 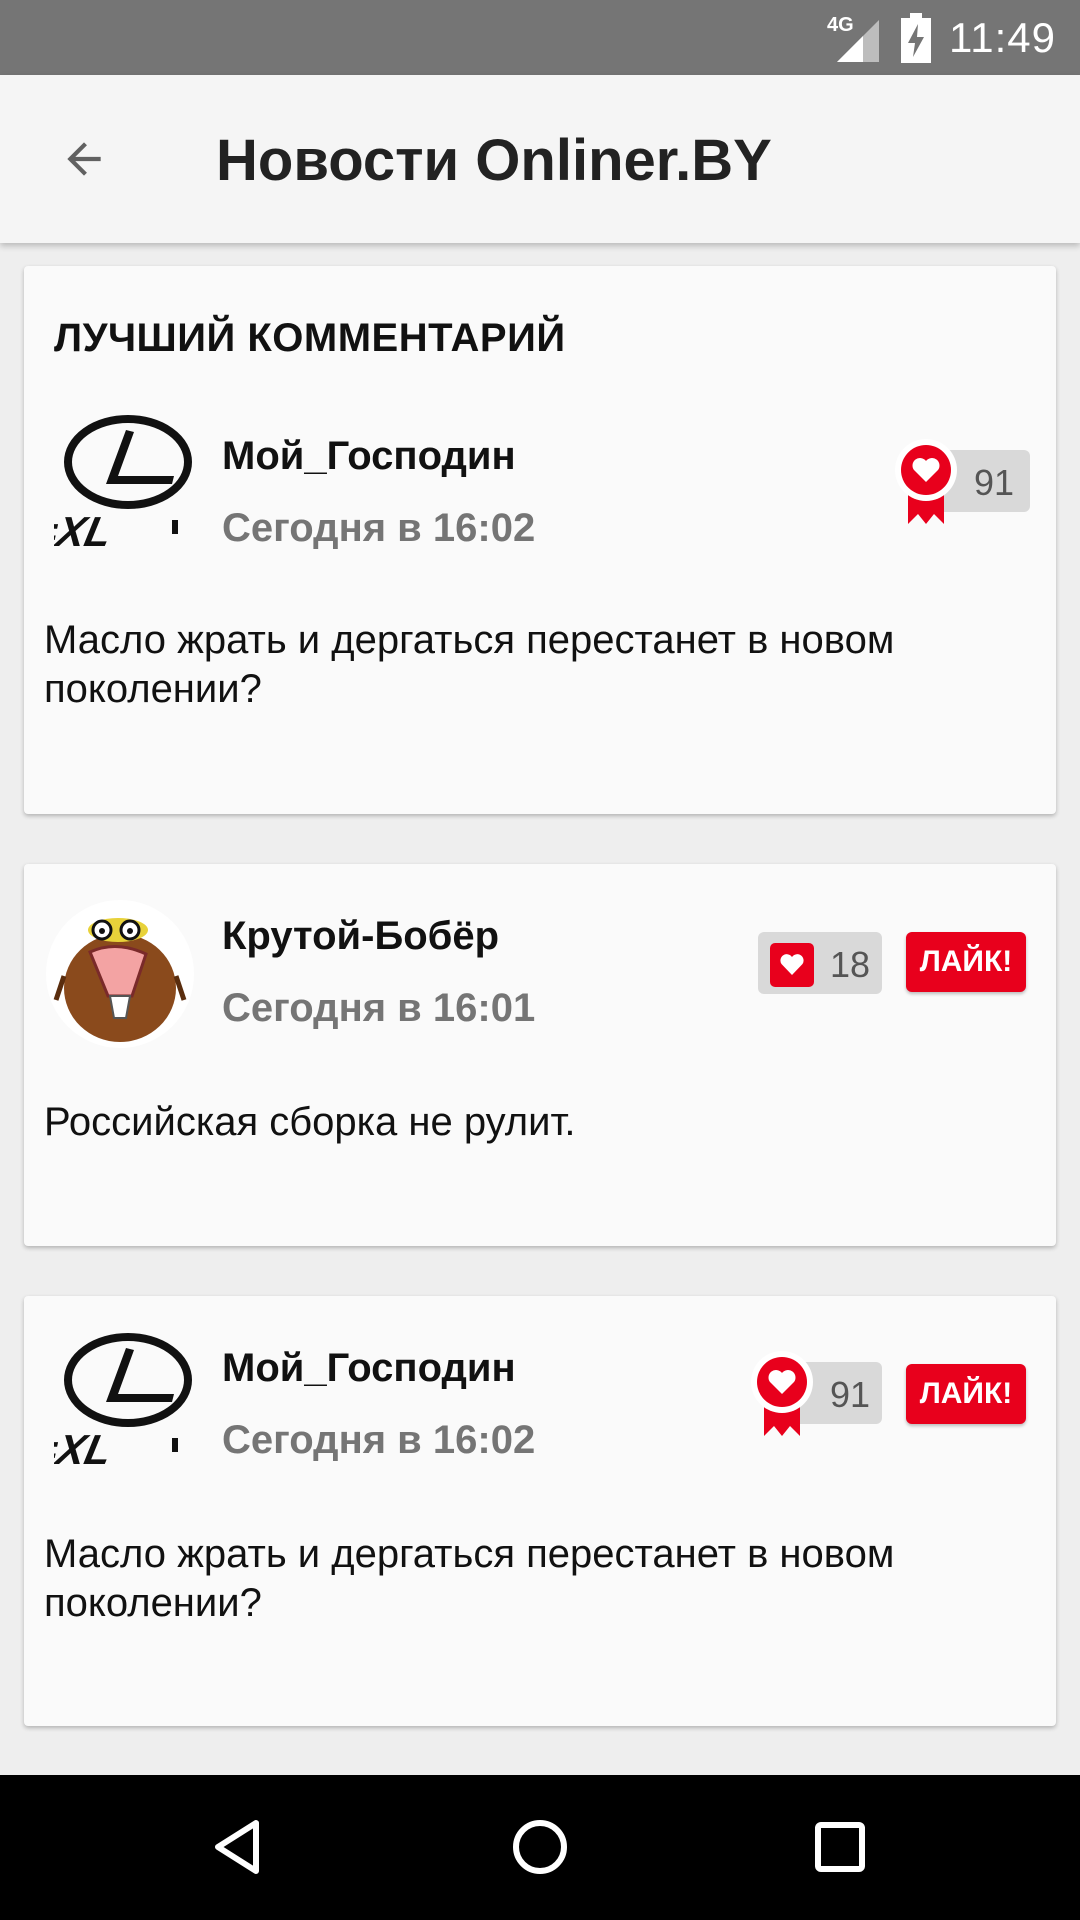 I want to click on comment-author: Крутой-Бобёр, so click(x=361, y=936).